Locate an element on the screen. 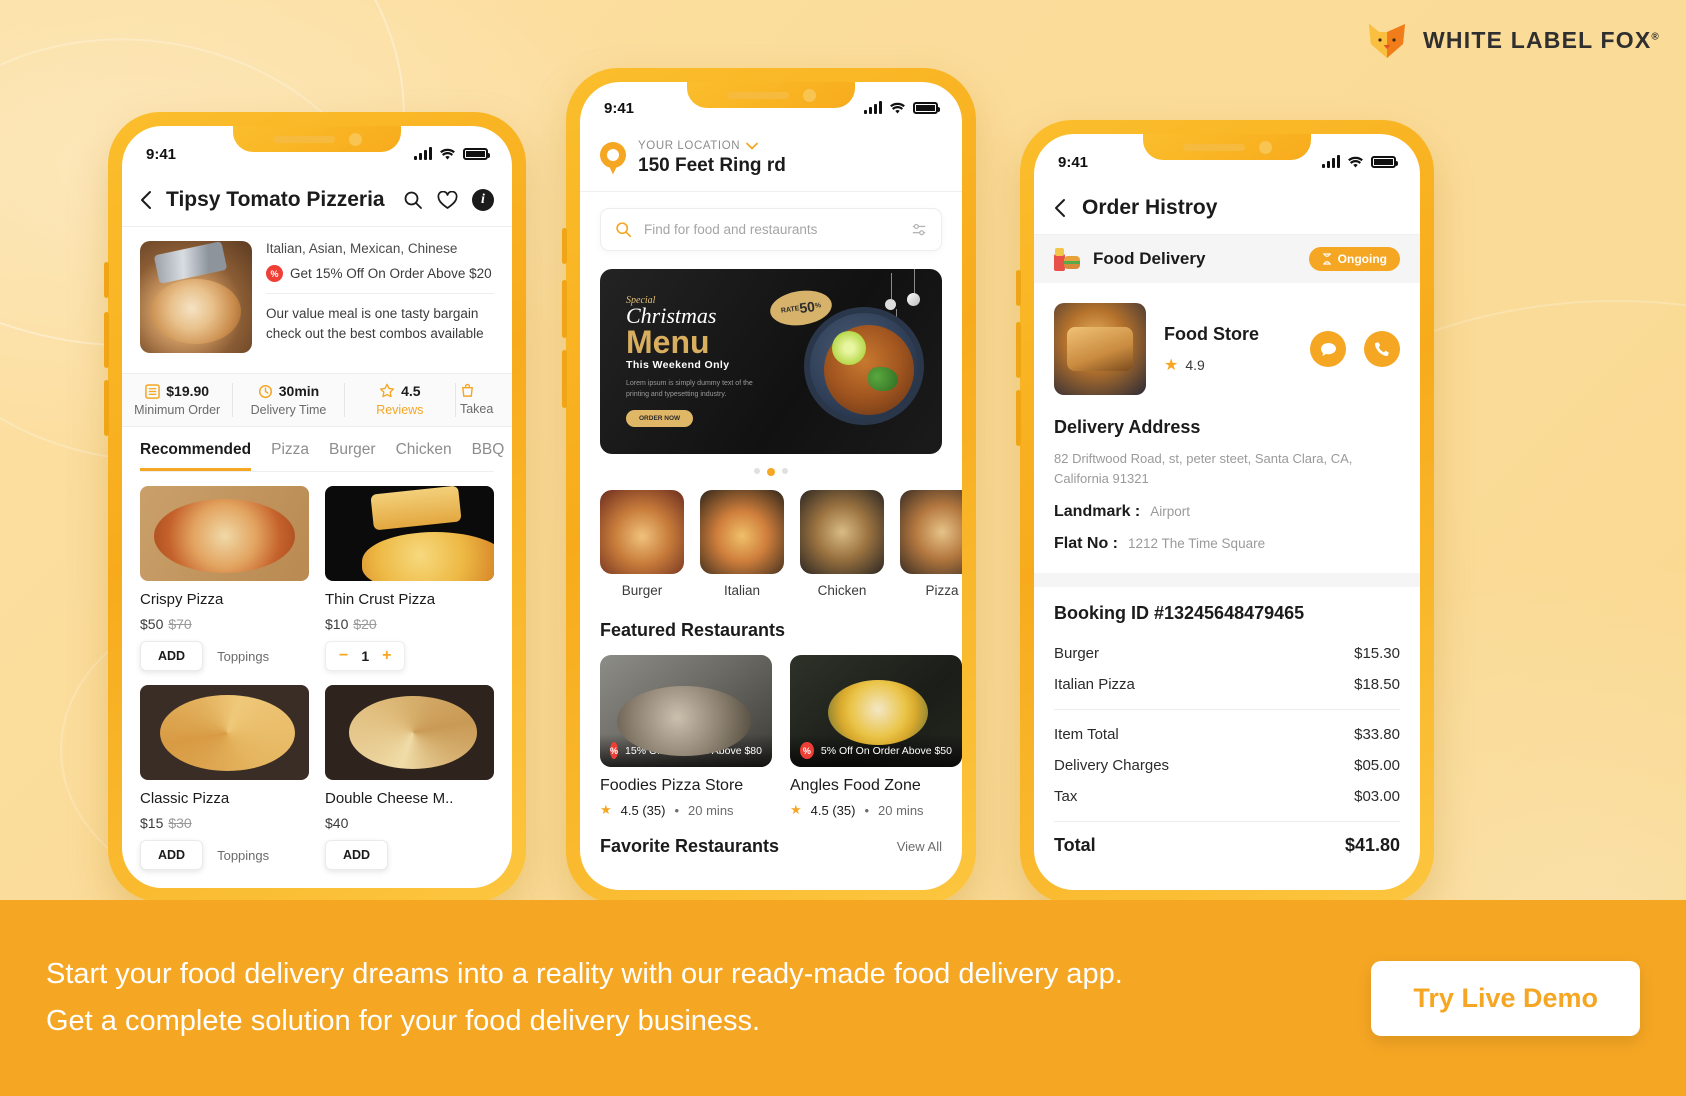  phone3-notch is located at coordinates (1227, 147).